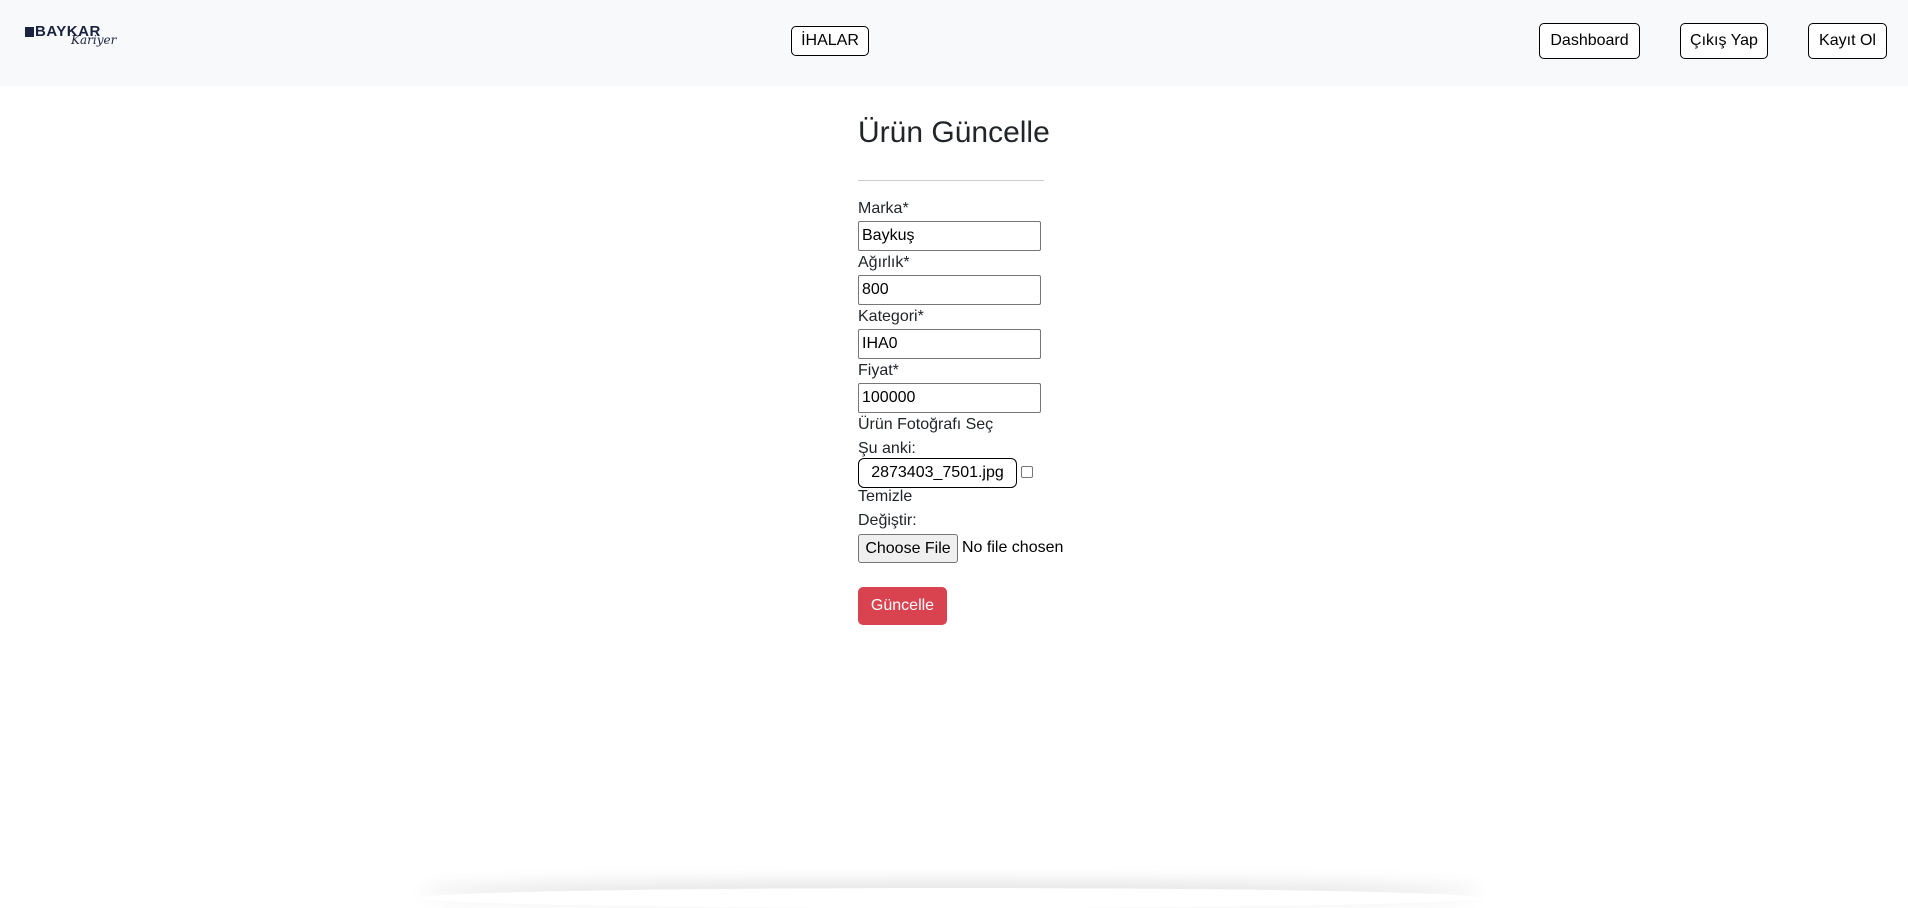 Image resolution: width=1908 pixels, height=908 pixels. I want to click on update-button: Güncelle, so click(902, 606).